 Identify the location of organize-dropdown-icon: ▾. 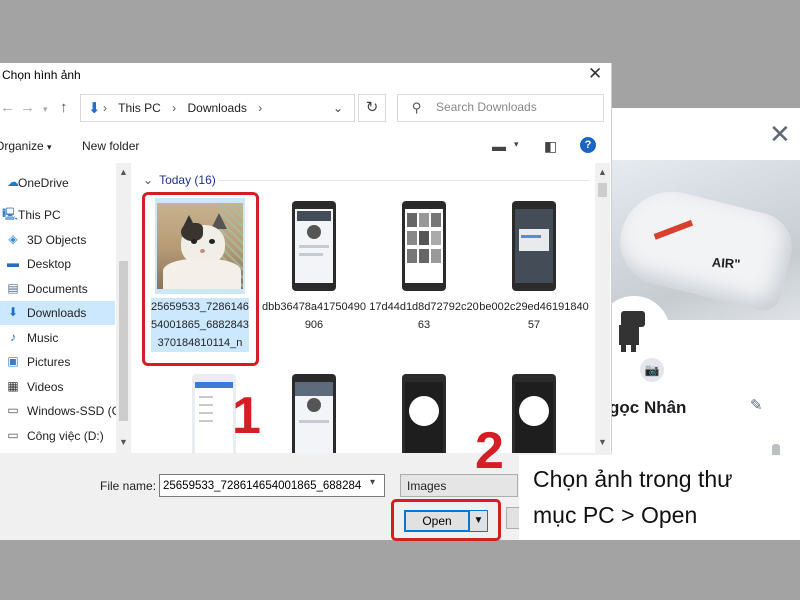
(49, 147).